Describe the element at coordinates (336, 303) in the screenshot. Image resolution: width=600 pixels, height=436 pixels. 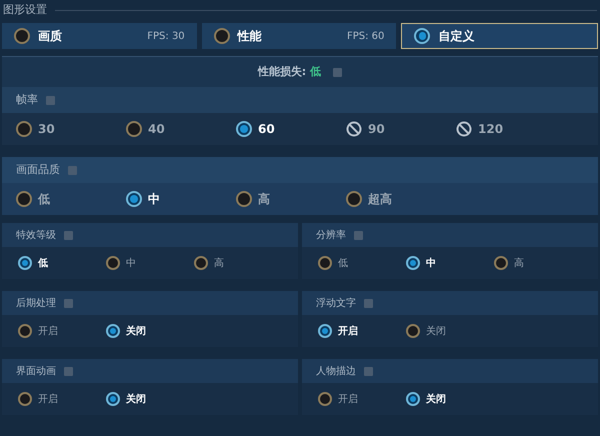
I see `setting-title: 浮动文字` at that location.